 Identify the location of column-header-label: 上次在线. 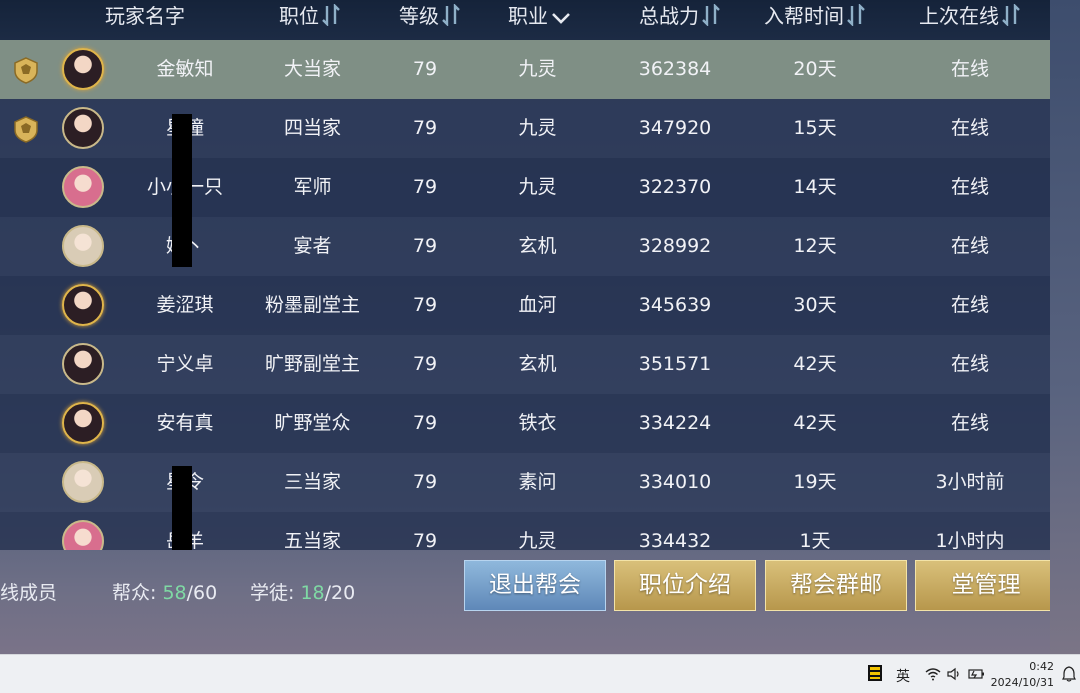
(959, 16).